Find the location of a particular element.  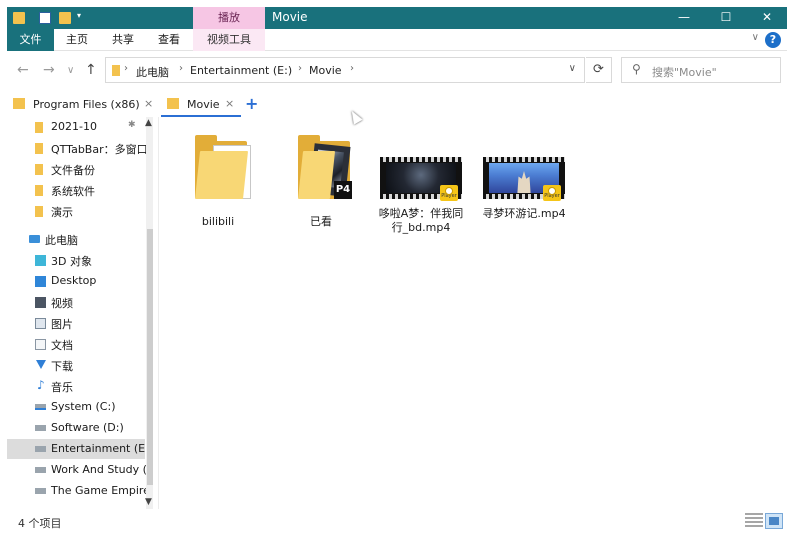

ribbon-collapse-icon: ∨ is located at coordinates (755, 37).